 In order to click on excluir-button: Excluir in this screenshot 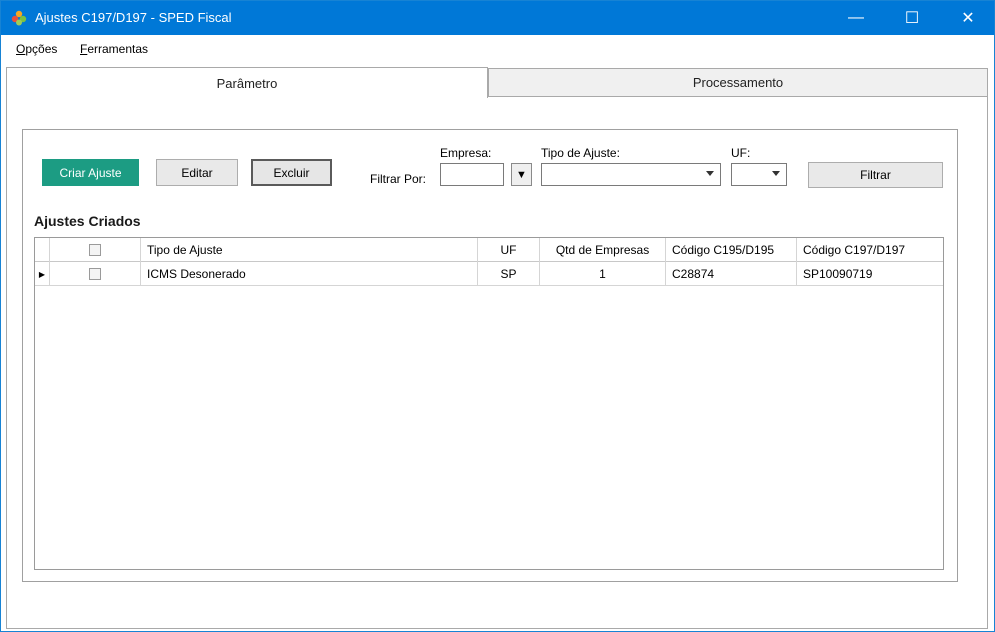, I will do `click(291, 172)`.